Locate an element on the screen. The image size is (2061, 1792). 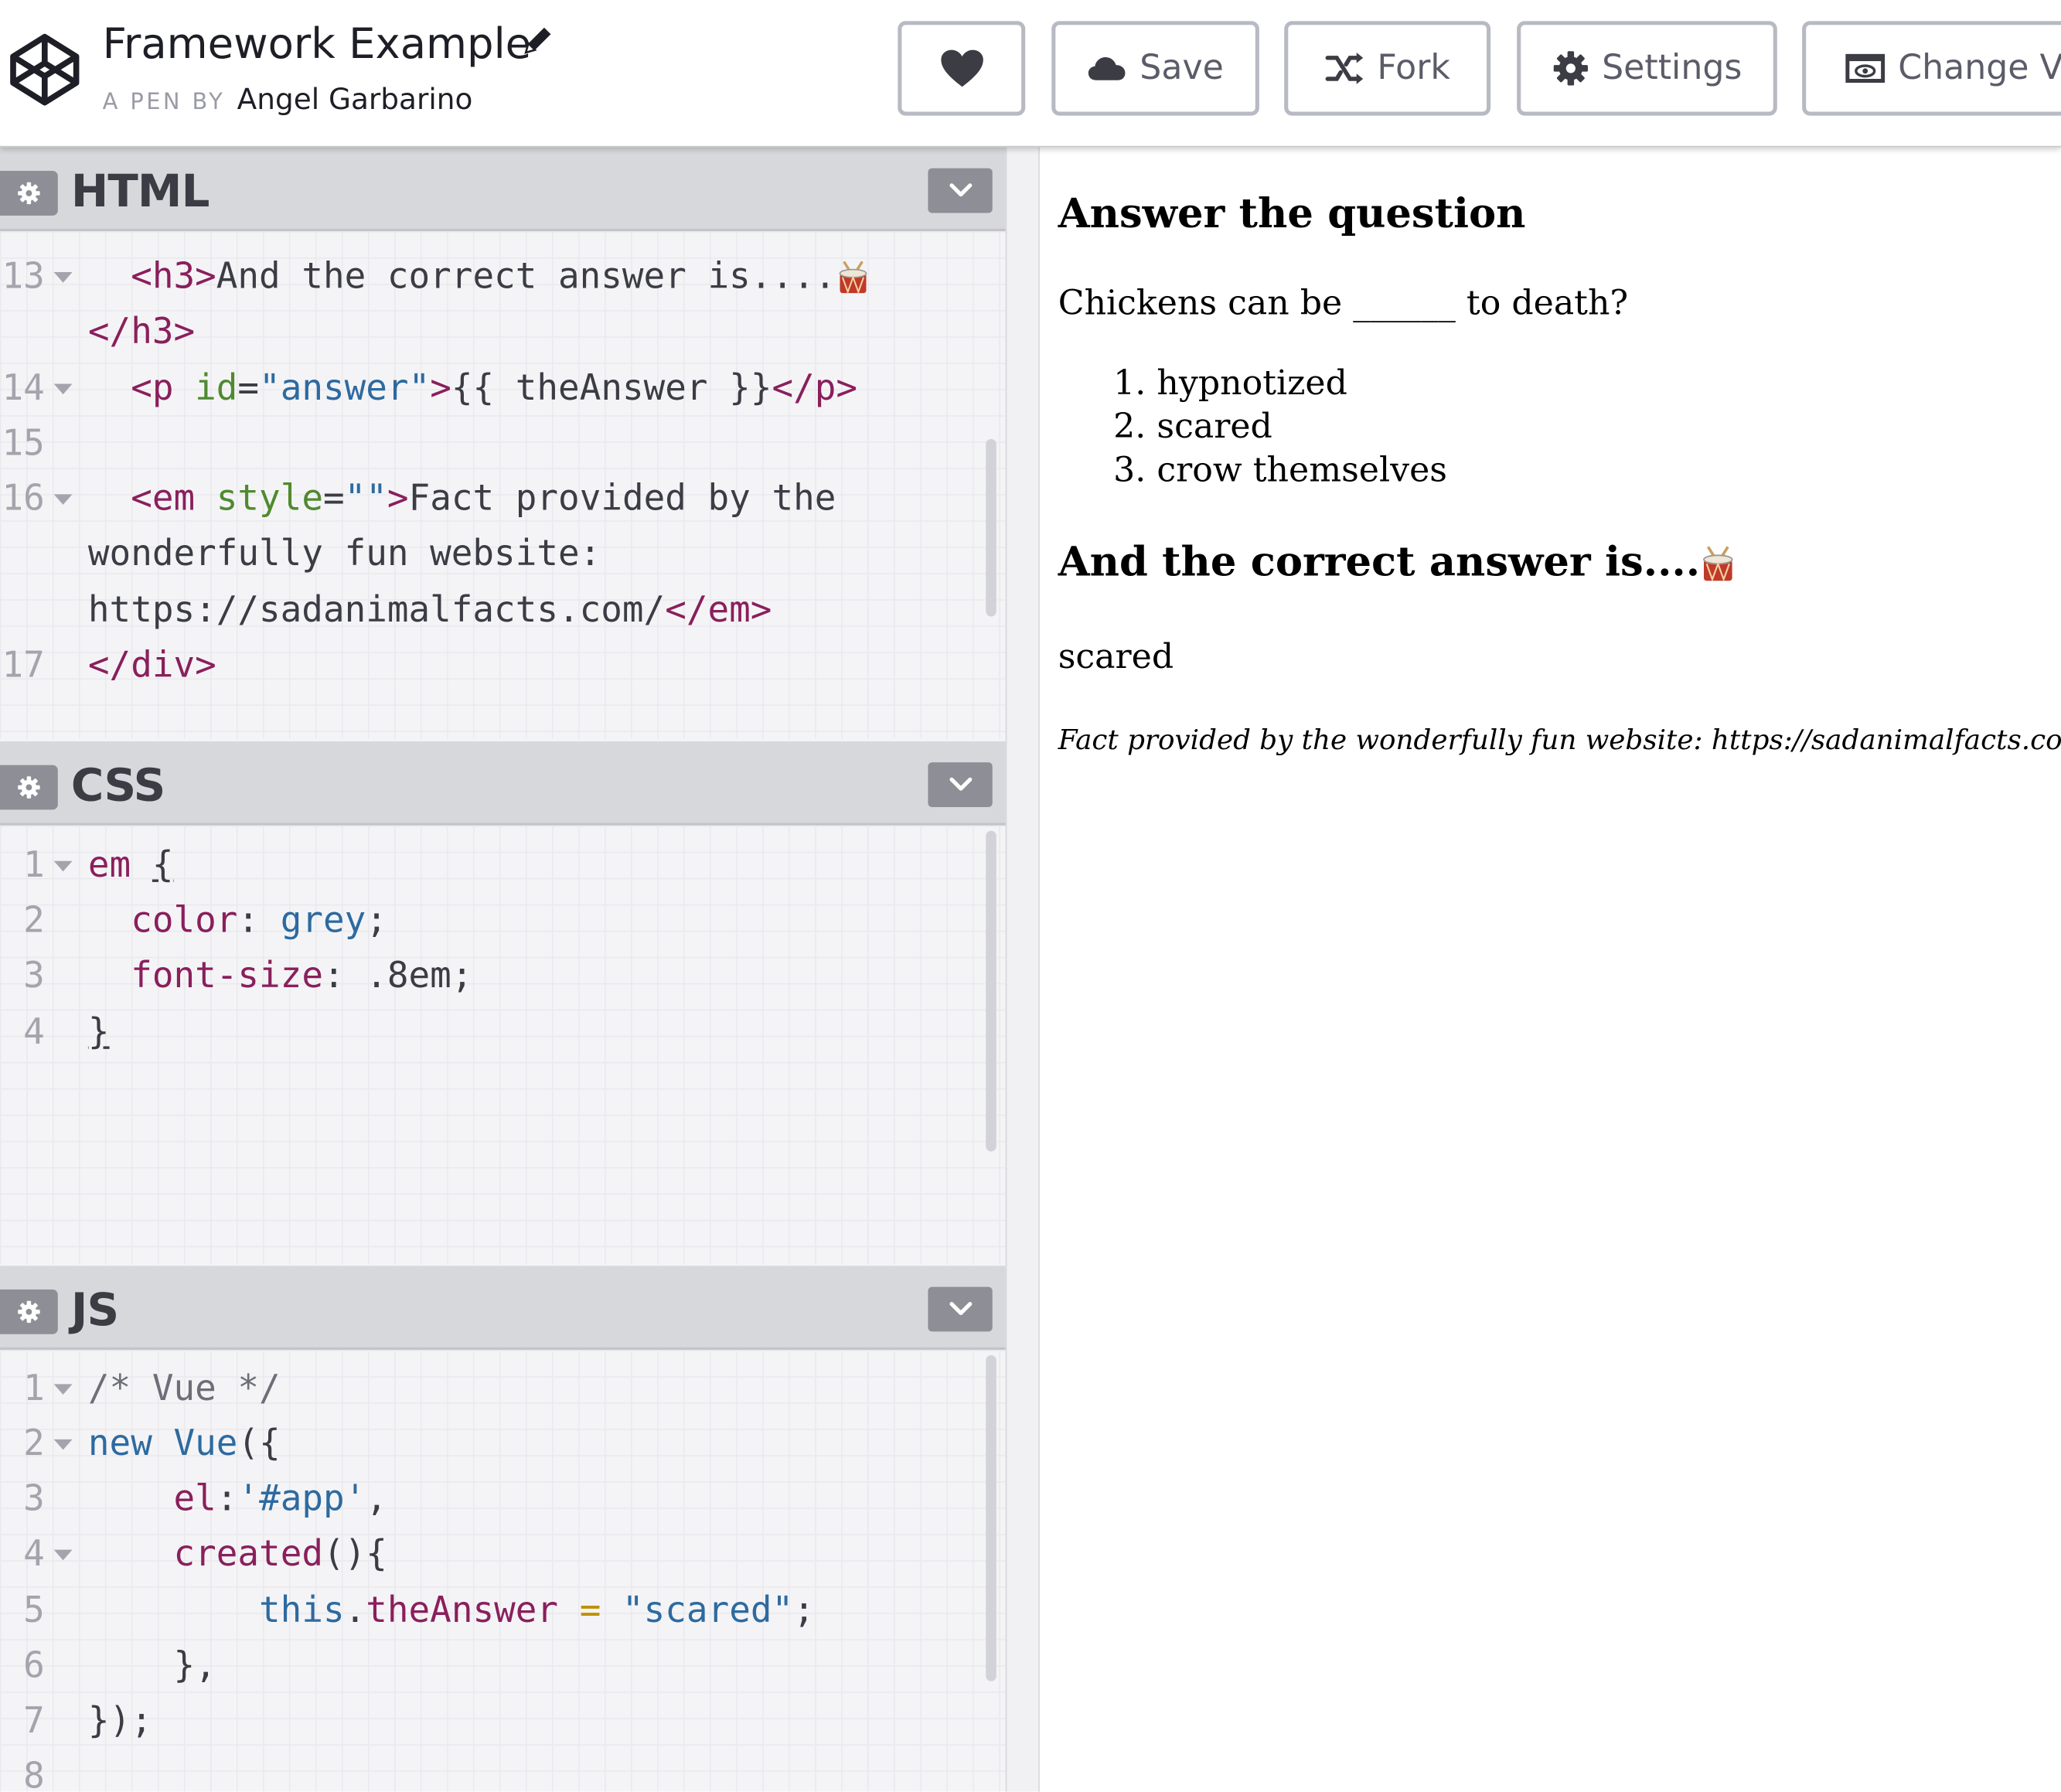
js-settings-button is located at coordinates (29, 1311).